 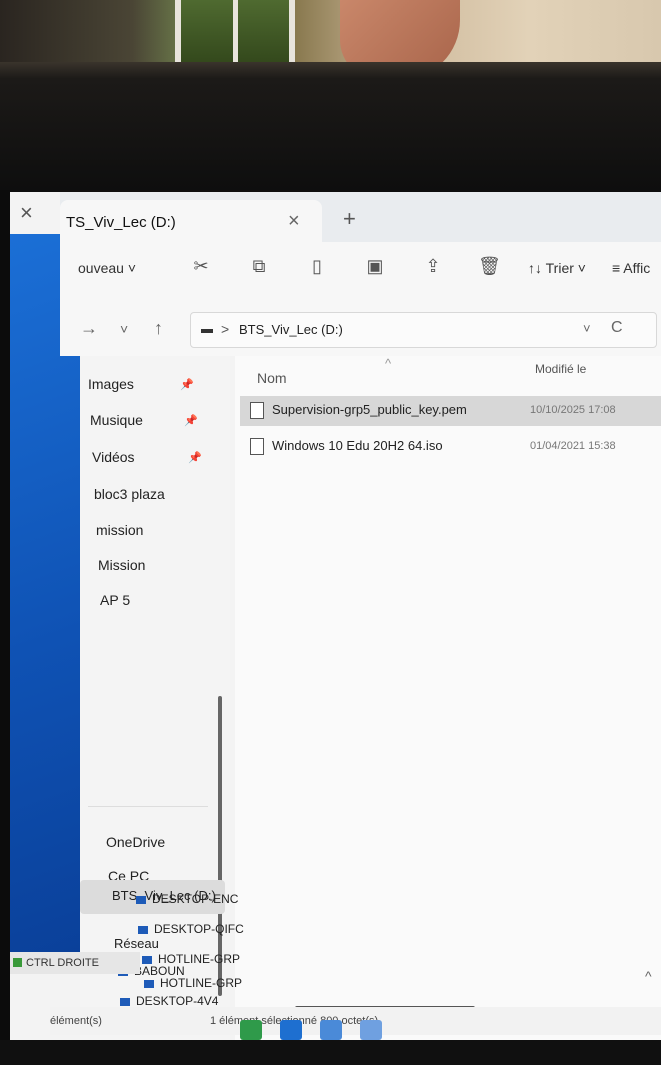 What do you see at coordinates (201, 267) in the screenshot?
I see `cut-icon: ✂` at bounding box center [201, 267].